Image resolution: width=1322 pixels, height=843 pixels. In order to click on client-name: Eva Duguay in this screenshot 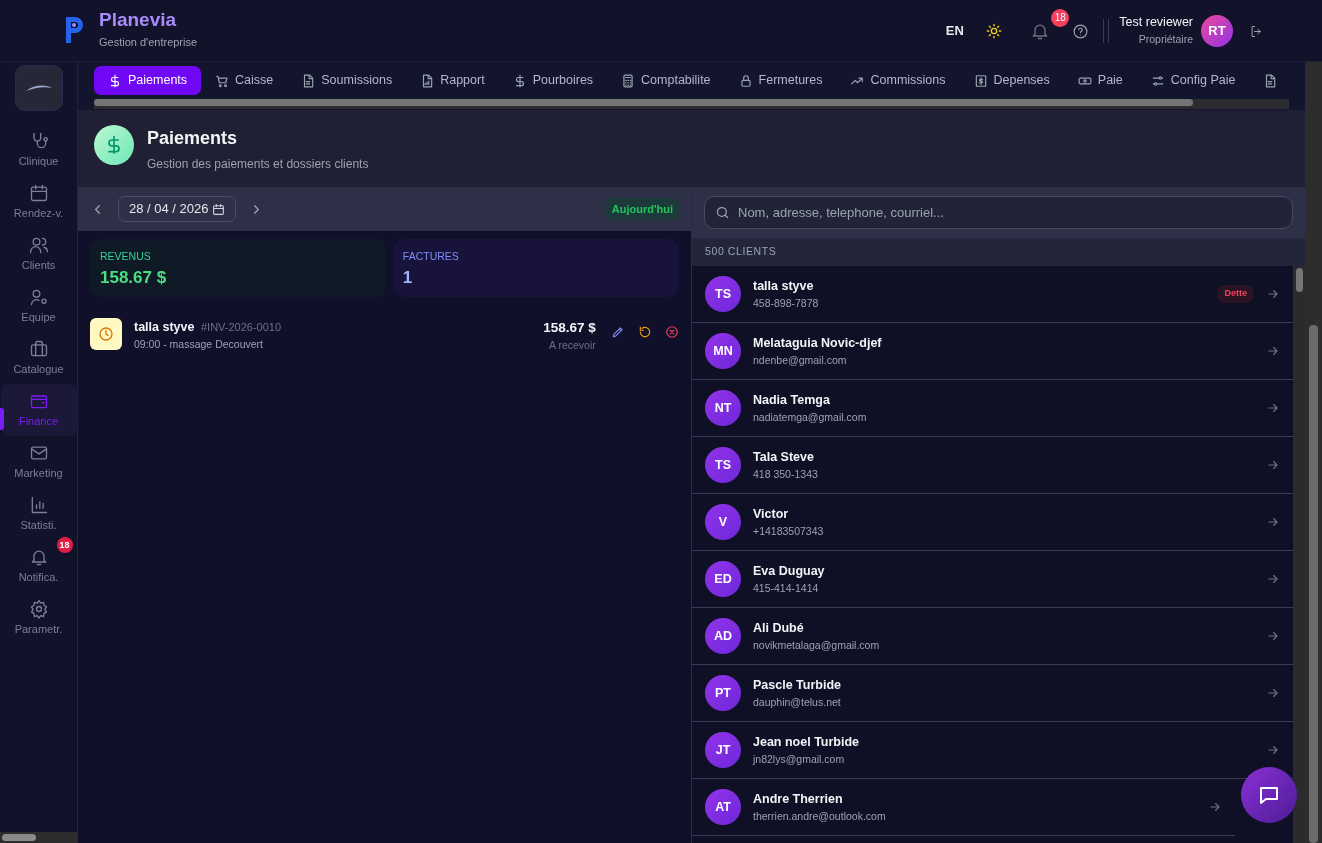, I will do `click(789, 571)`.